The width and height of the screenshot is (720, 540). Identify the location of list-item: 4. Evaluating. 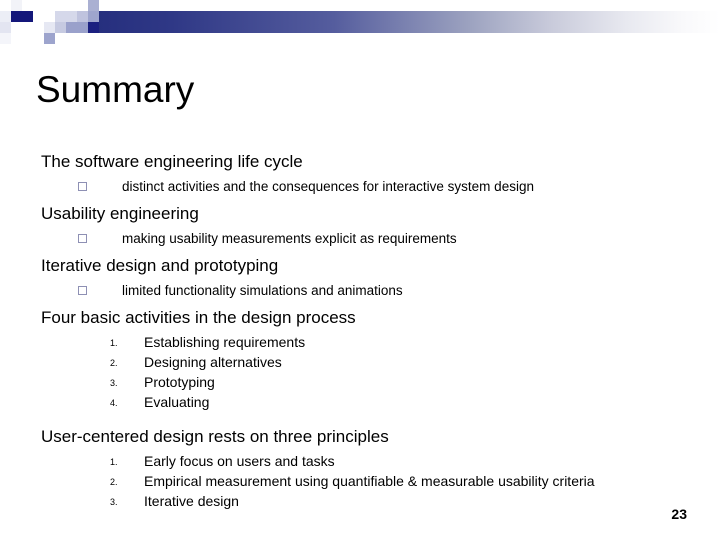
(415, 403).